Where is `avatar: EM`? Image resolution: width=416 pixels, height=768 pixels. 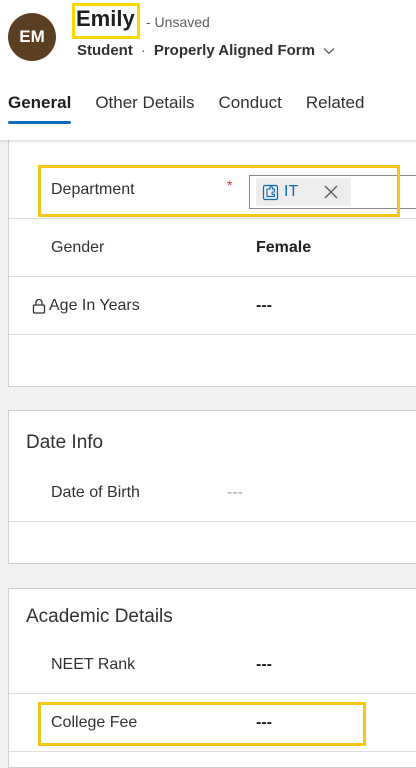
avatar: EM is located at coordinates (32, 37).